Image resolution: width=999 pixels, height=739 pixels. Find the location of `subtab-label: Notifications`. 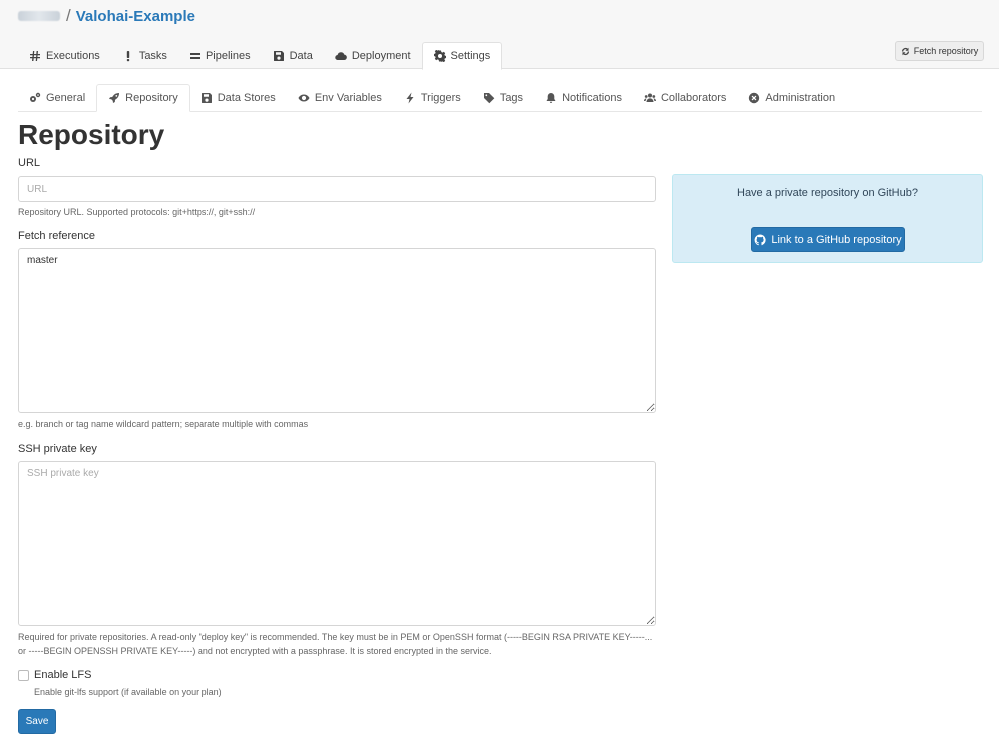

subtab-label: Notifications is located at coordinates (592, 98).